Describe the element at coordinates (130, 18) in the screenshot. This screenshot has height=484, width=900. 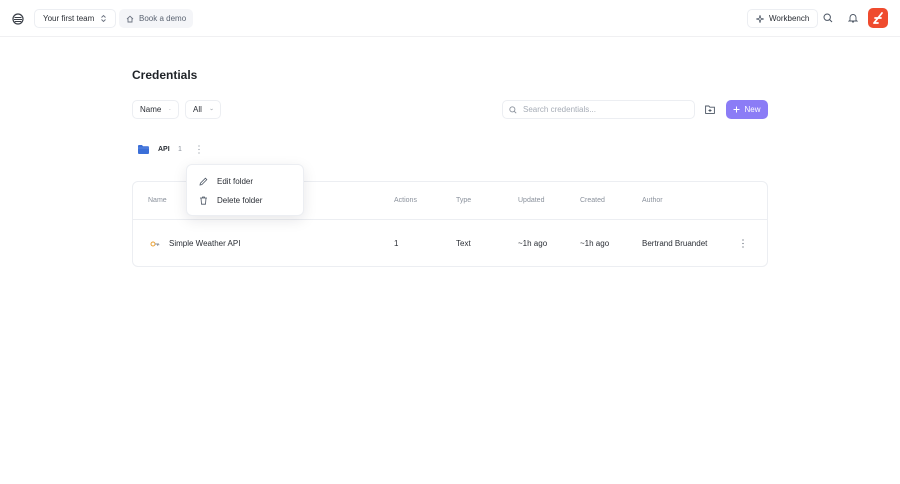
I see `home-icon` at that location.